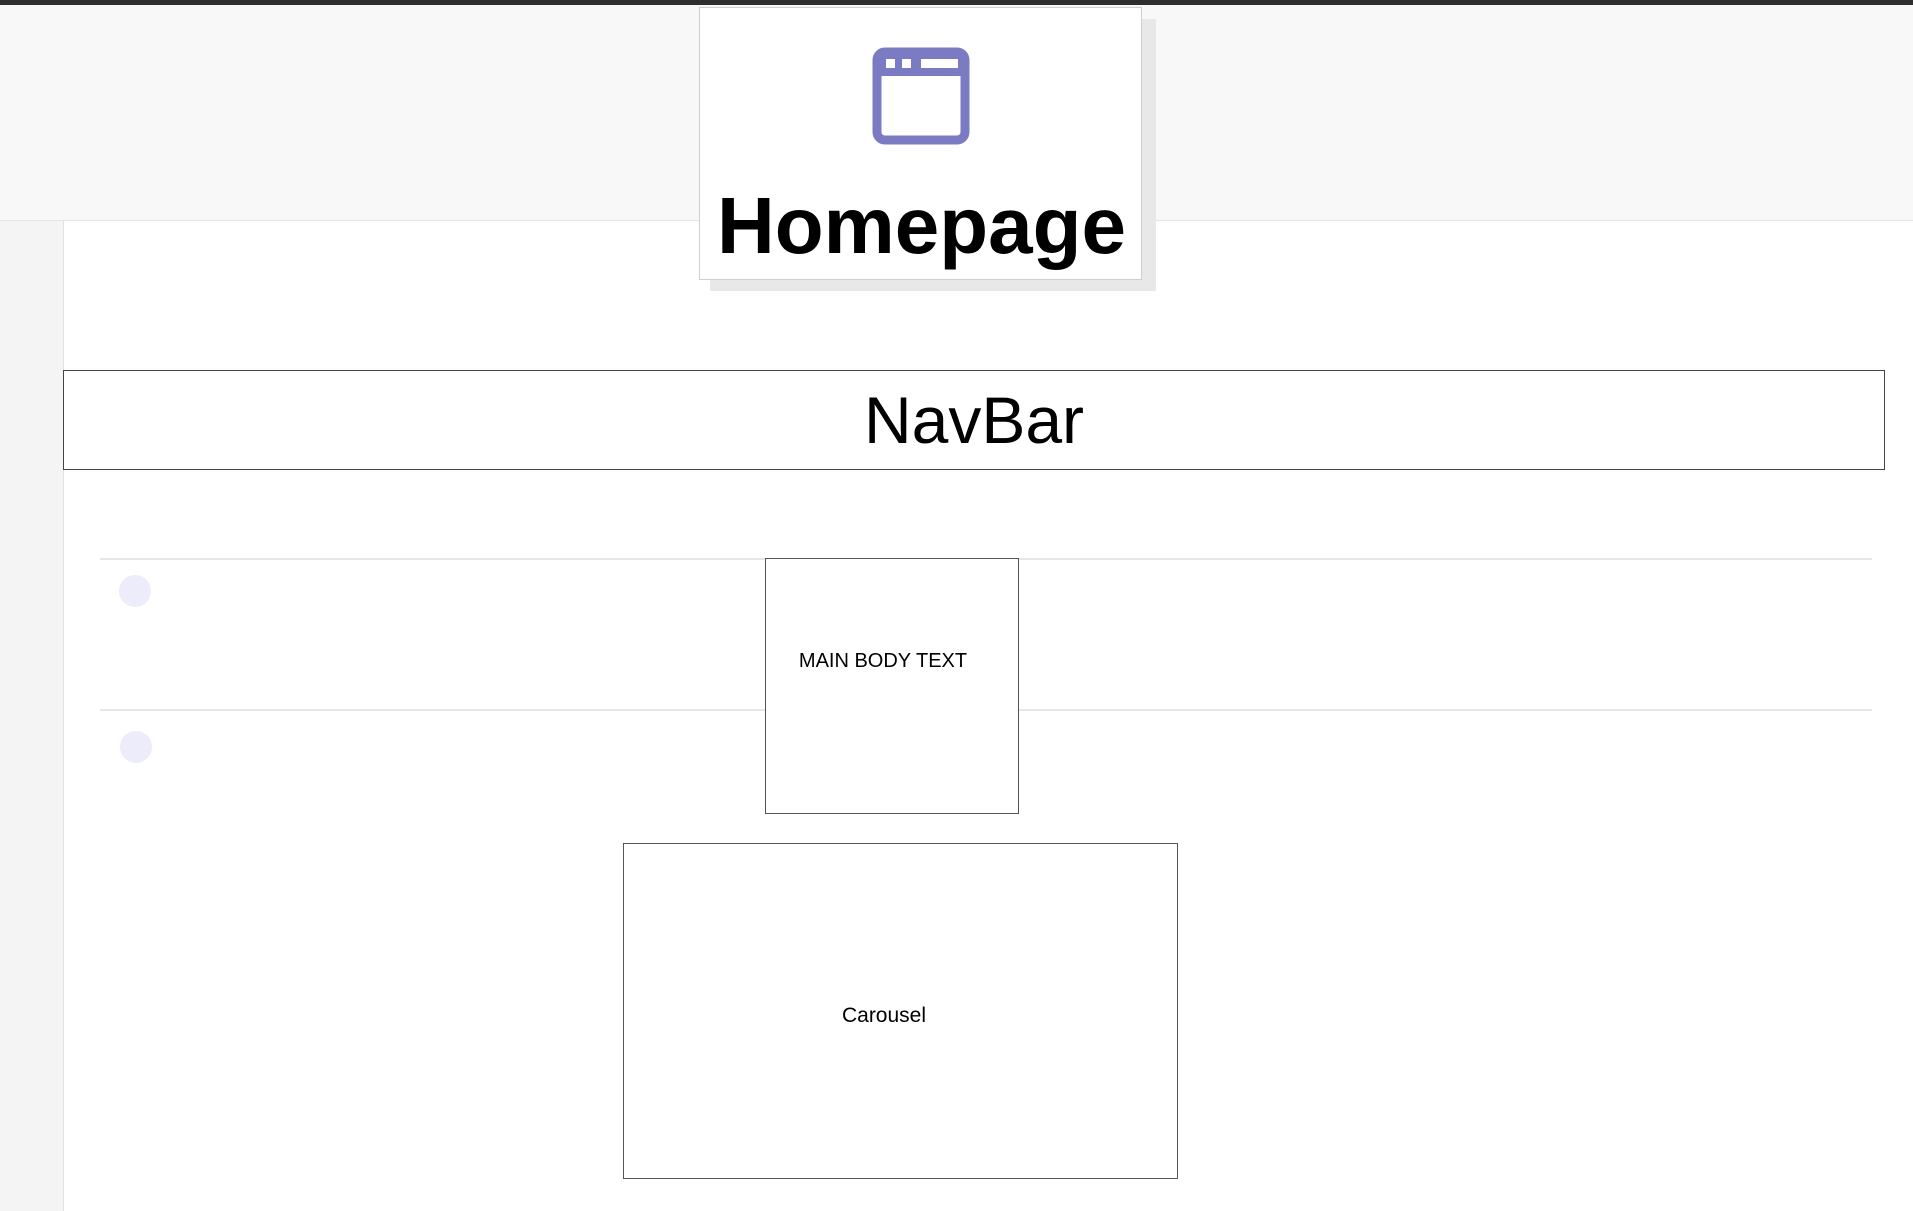  Describe the element at coordinates (884, 1015) in the screenshot. I see `carousel-label: Carousel` at that location.